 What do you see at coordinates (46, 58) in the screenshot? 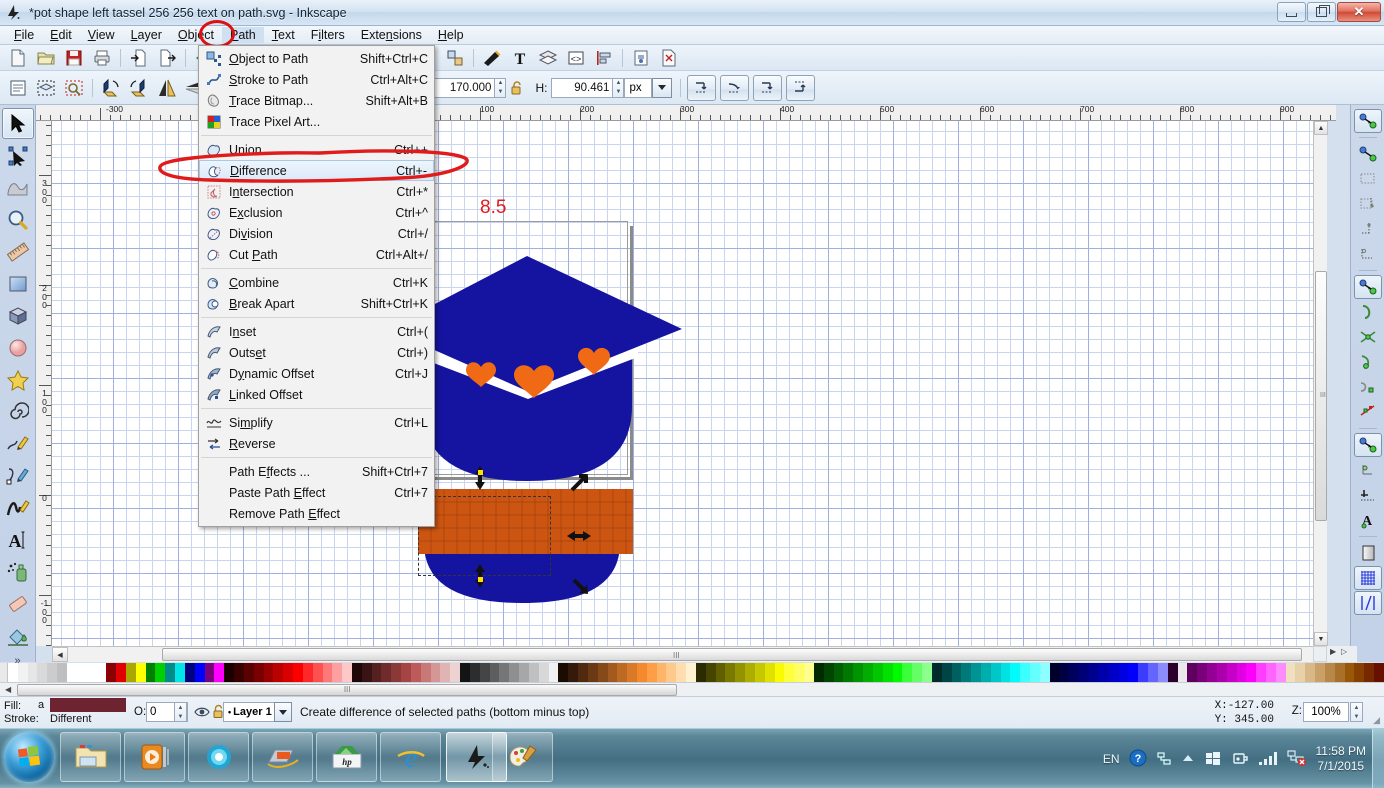
I see `open-folder-icon` at bounding box center [46, 58].